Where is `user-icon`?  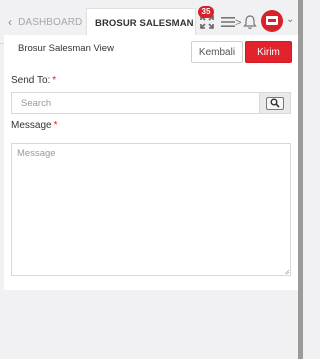 user-icon is located at coordinates (272, 20).